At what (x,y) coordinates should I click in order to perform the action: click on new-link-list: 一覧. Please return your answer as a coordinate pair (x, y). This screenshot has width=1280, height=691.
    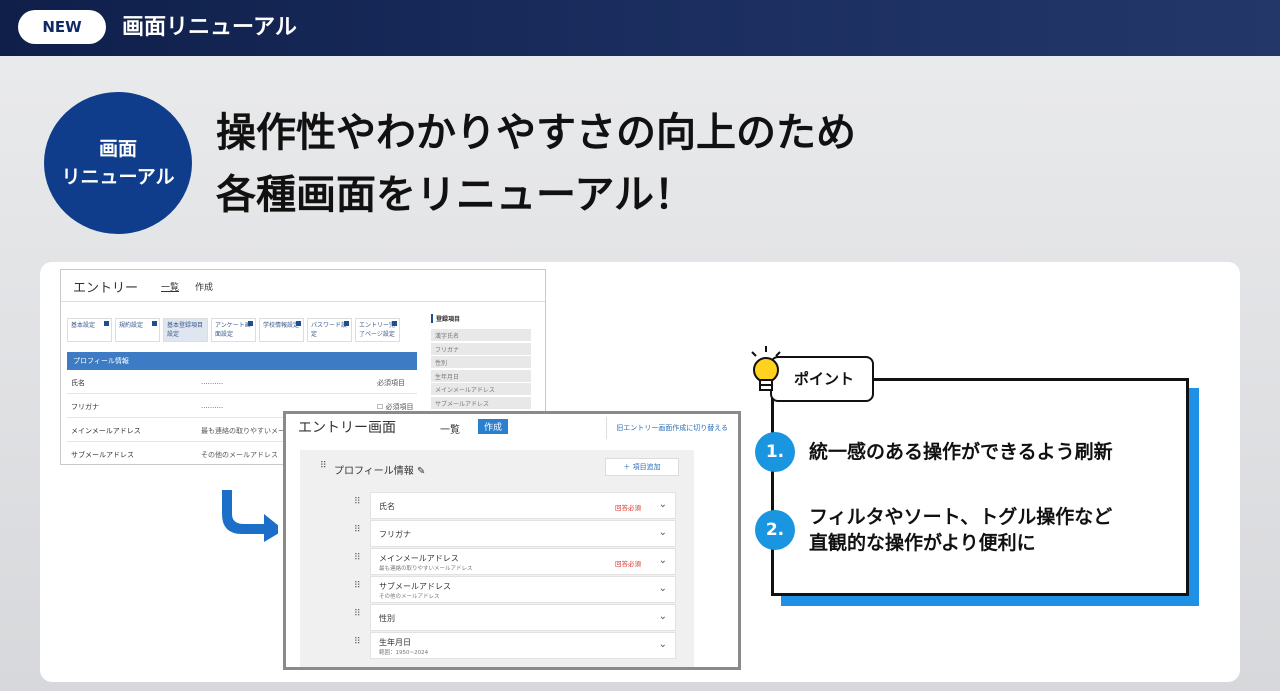
    Looking at the image, I should click on (450, 428).